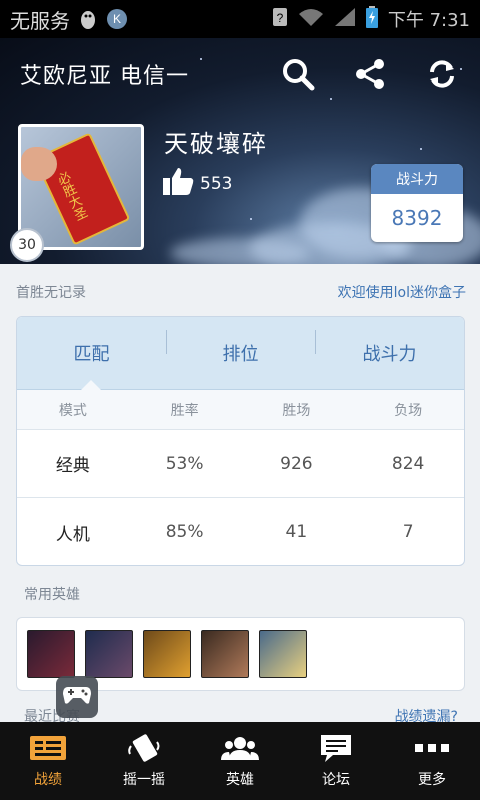 The width and height of the screenshot is (480, 800). I want to click on signal-icon, so click(345, 19).